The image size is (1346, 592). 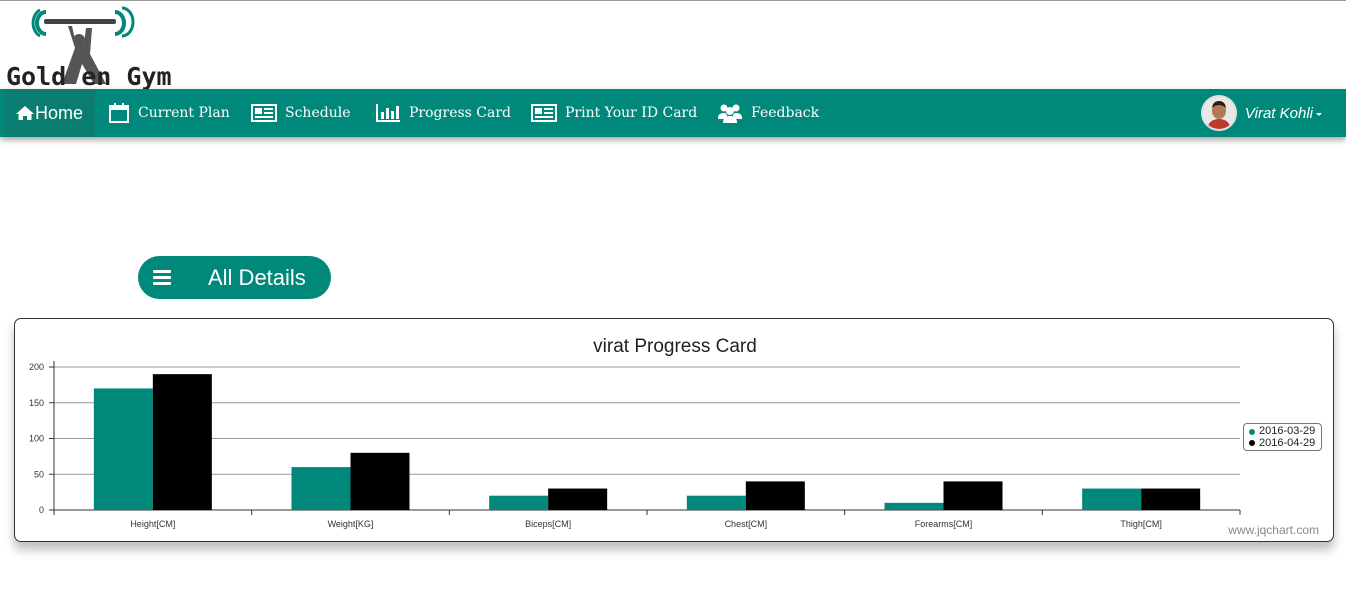 I want to click on nav-feedback: Feedback, so click(x=768, y=113).